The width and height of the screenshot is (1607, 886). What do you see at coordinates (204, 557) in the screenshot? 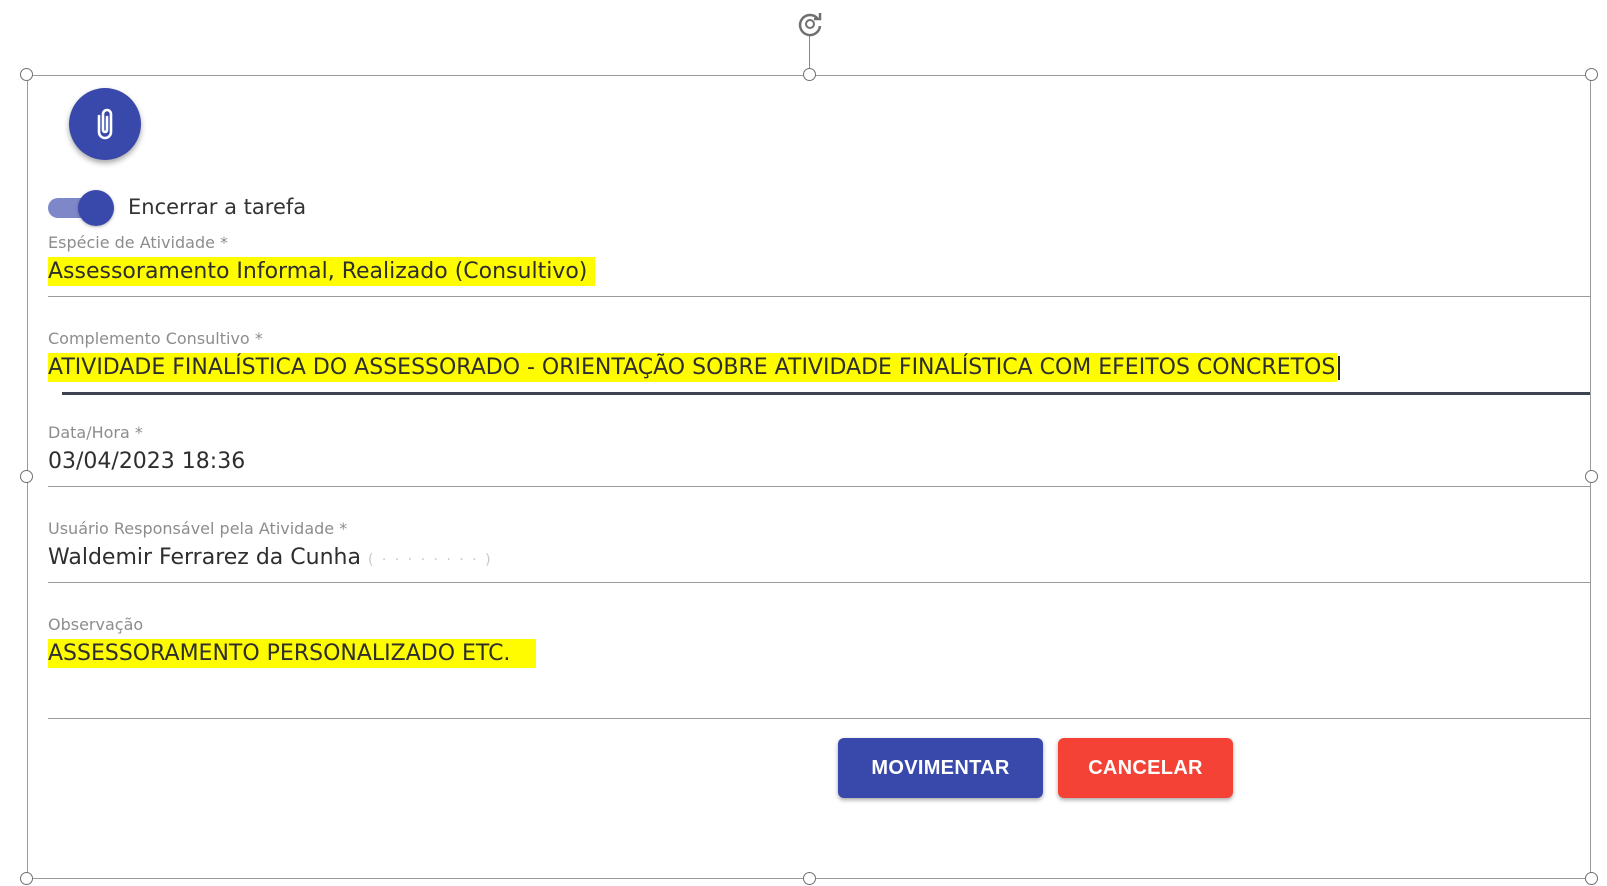
I see `responsible-user-value: Waldemir Ferrarez da Cunha` at bounding box center [204, 557].